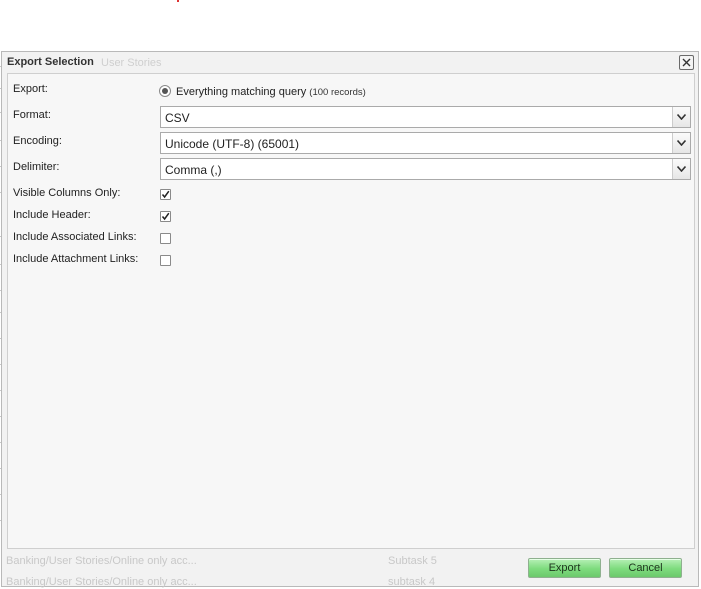 Image resolution: width=701 pixels, height=589 pixels. I want to click on format-select: CSV, so click(425, 117).